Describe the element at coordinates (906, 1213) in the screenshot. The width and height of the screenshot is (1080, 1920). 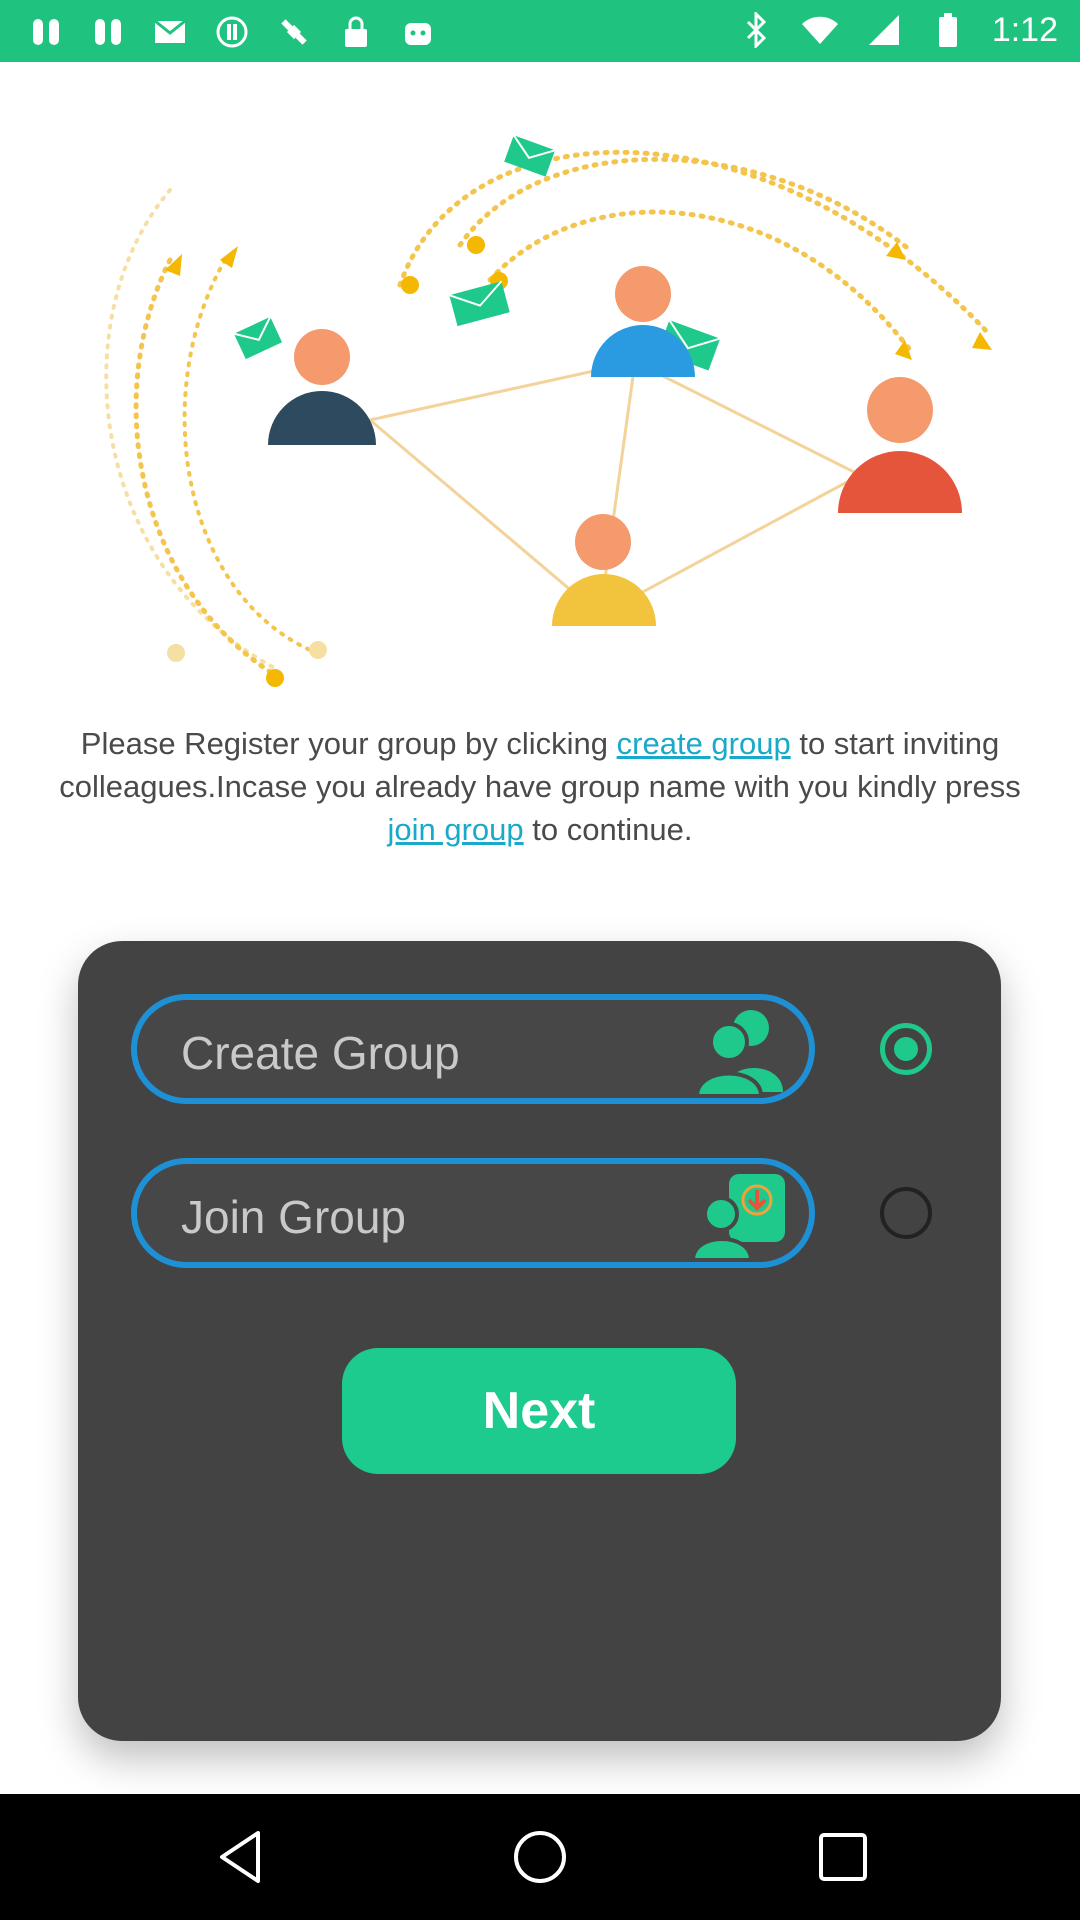
I see `join-group-radio` at that location.